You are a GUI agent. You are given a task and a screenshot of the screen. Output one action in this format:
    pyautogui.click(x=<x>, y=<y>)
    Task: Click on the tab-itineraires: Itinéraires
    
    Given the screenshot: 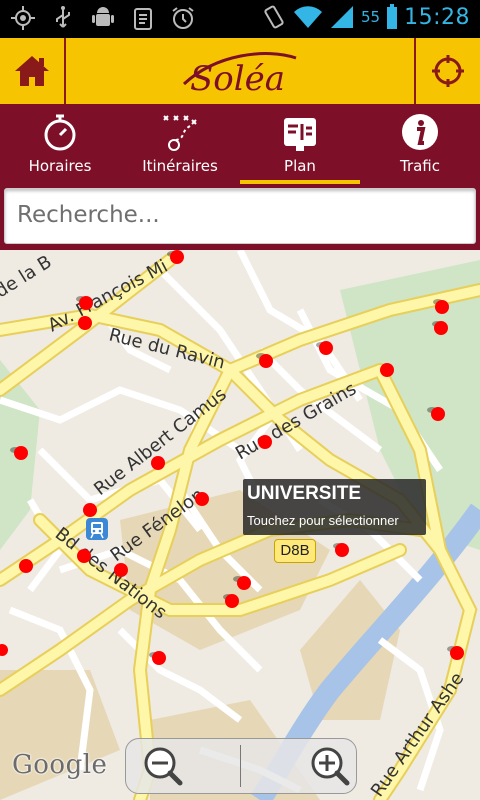 What is the action you would take?
    pyautogui.click(x=180, y=145)
    